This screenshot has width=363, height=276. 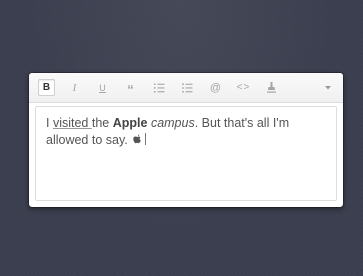 I want to click on unordered-list-button, so click(x=187, y=87).